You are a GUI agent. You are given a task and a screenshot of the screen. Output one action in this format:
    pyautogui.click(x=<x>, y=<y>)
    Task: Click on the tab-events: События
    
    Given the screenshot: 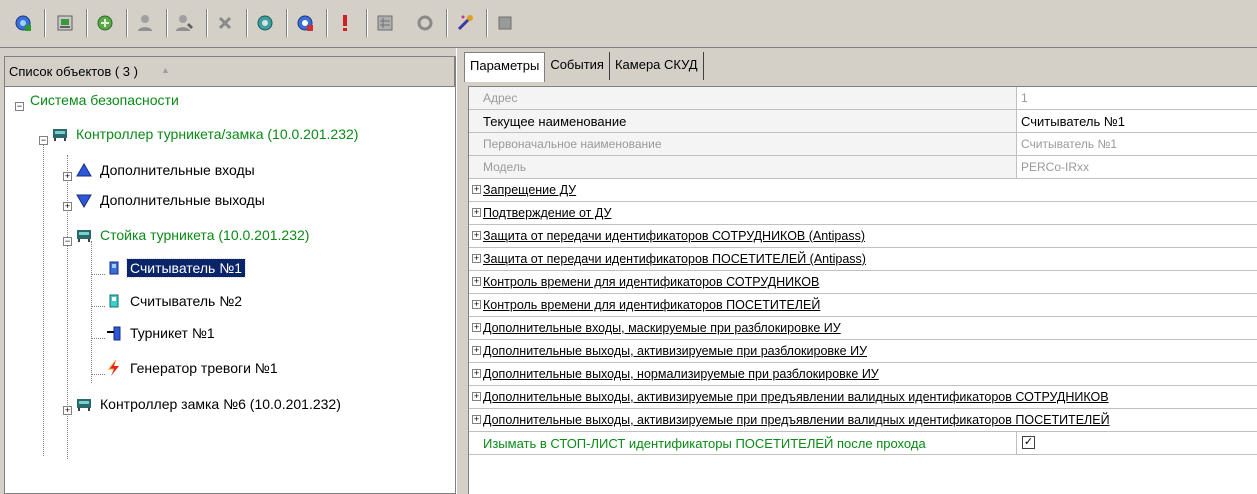 What is the action you would take?
    pyautogui.click(x=577, y=66)
    